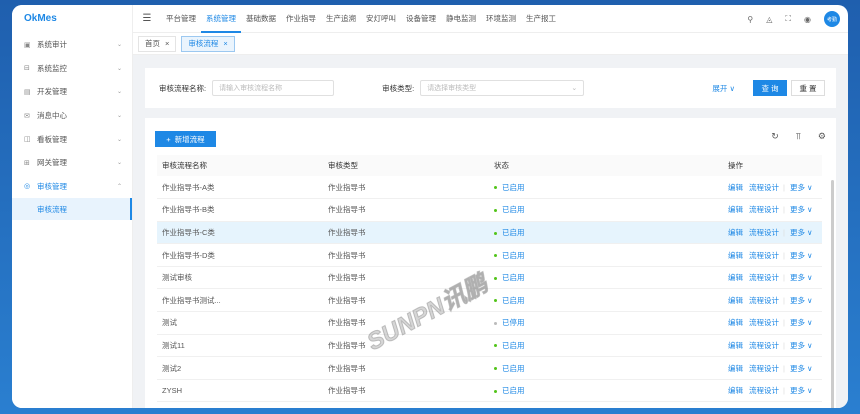 Image resolution: width=860 pixels, height=414 pixels. I want to click on nav-item: 生产追溯, so click(341, 19).